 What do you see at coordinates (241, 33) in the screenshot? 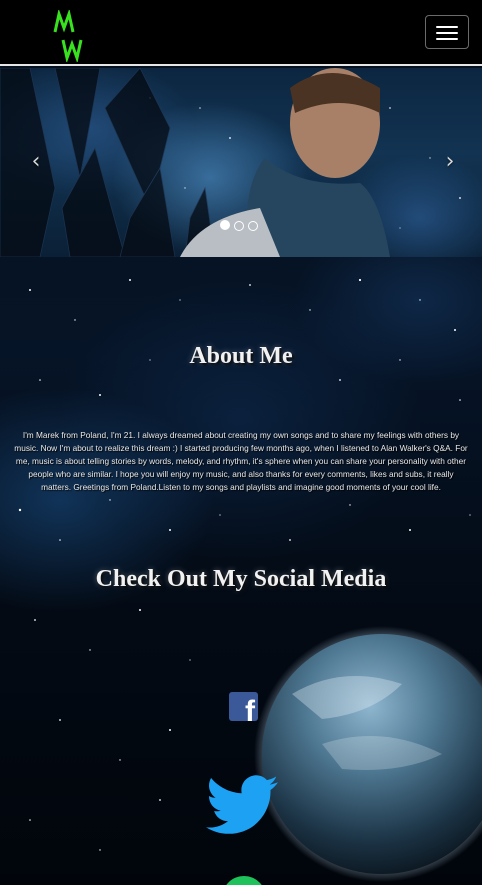
I see `navbar` at bounding box center [241, 33].